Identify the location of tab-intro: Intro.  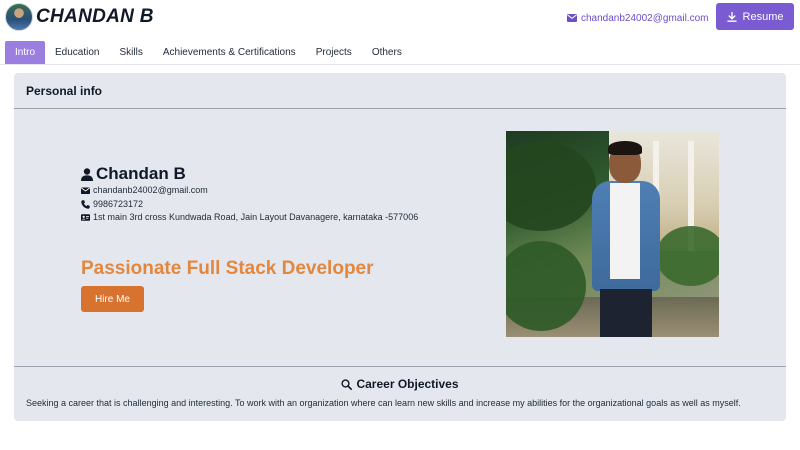
(25, 52).